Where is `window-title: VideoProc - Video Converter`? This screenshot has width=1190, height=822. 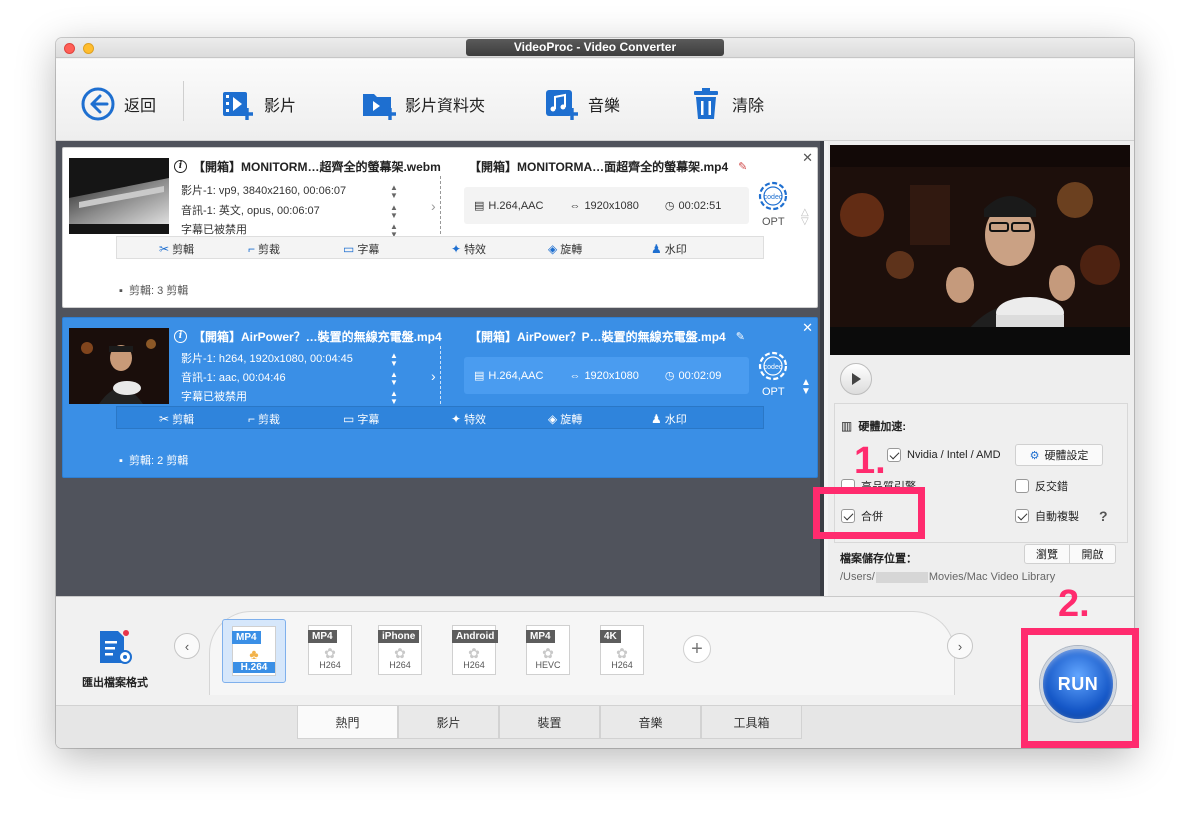 window-title: VideoProc - Video Converter is located at coordinates (595, 47).